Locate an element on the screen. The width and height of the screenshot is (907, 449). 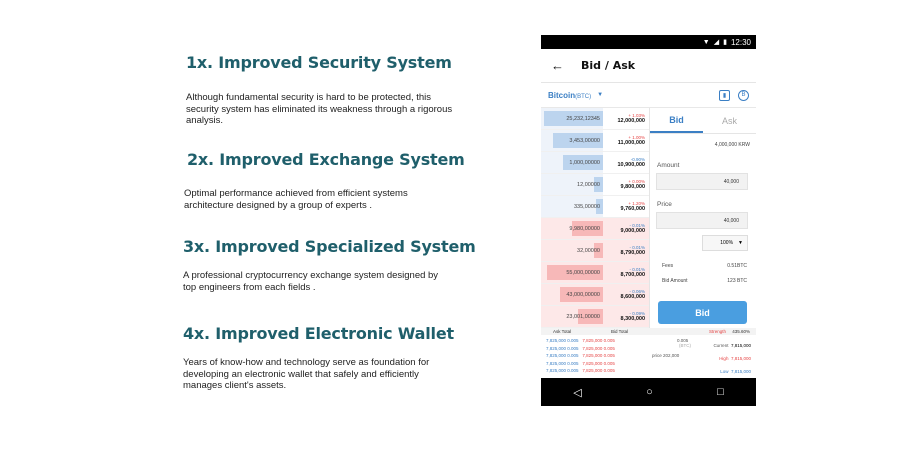
wifi-icon: ▼ is located at coordinates (706, 42).